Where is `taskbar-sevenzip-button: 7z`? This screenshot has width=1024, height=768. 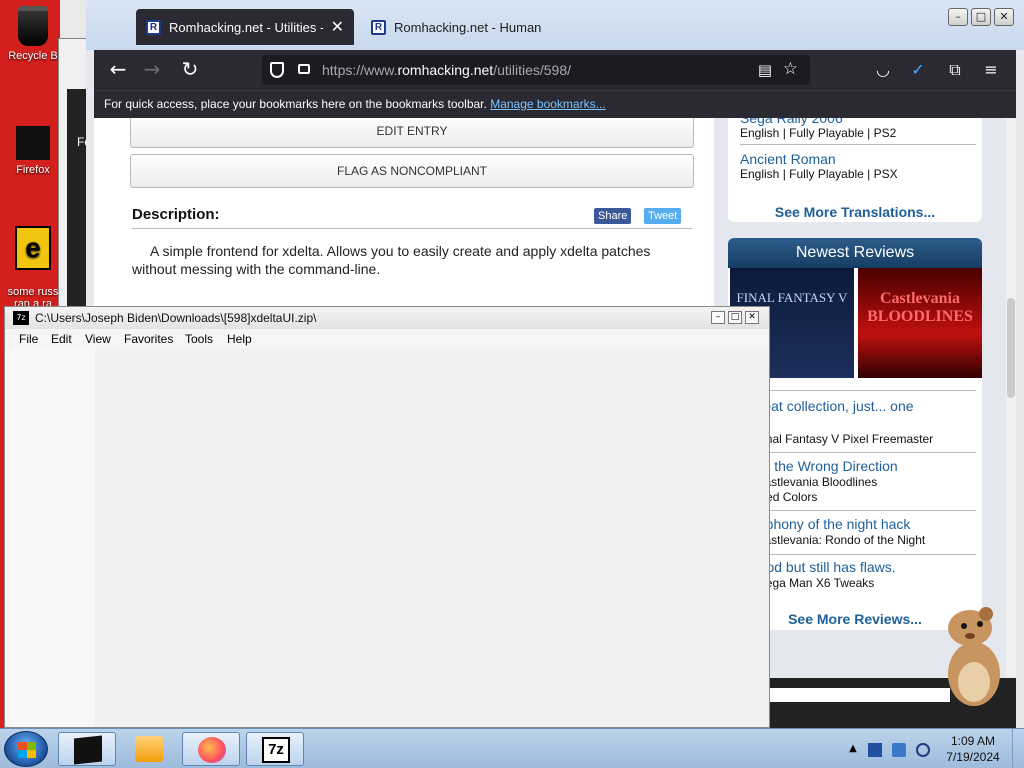 taskbar-sevenzip-button: 7z is located at coordinates (275, 749).